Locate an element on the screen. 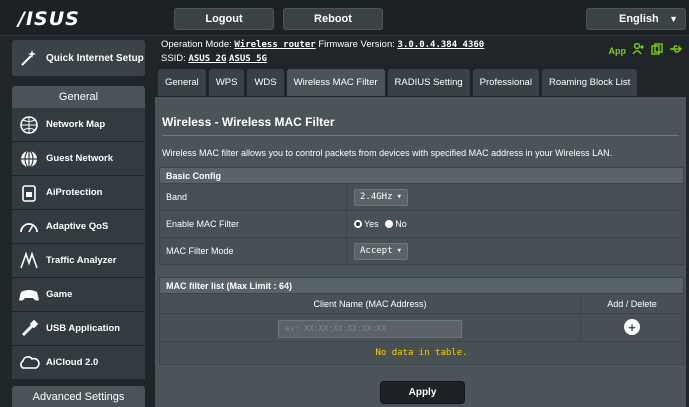 This screenshot has height=407, width=689. sidebar-item-aiprotection: AiProtection is located at coordinates (78, 193).